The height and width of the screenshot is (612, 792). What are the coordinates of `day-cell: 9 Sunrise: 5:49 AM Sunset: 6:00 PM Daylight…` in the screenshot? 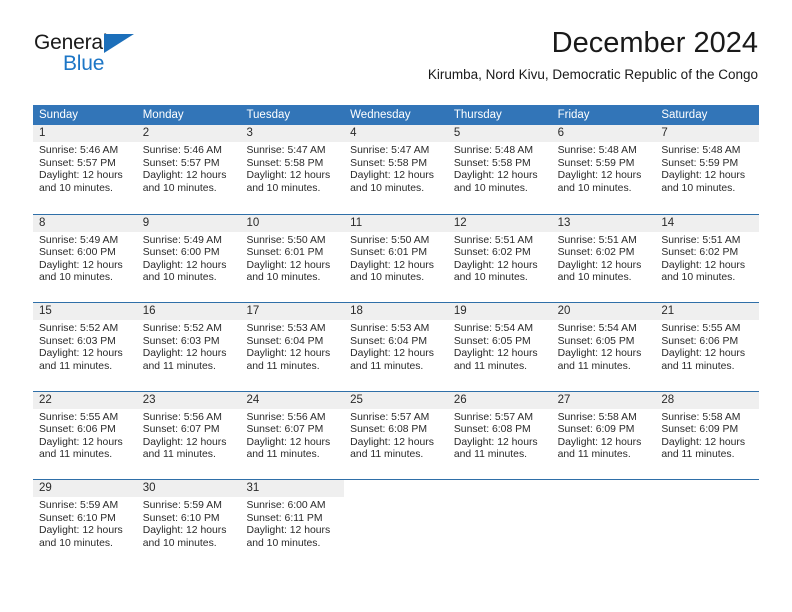 It's located at (188, 258).